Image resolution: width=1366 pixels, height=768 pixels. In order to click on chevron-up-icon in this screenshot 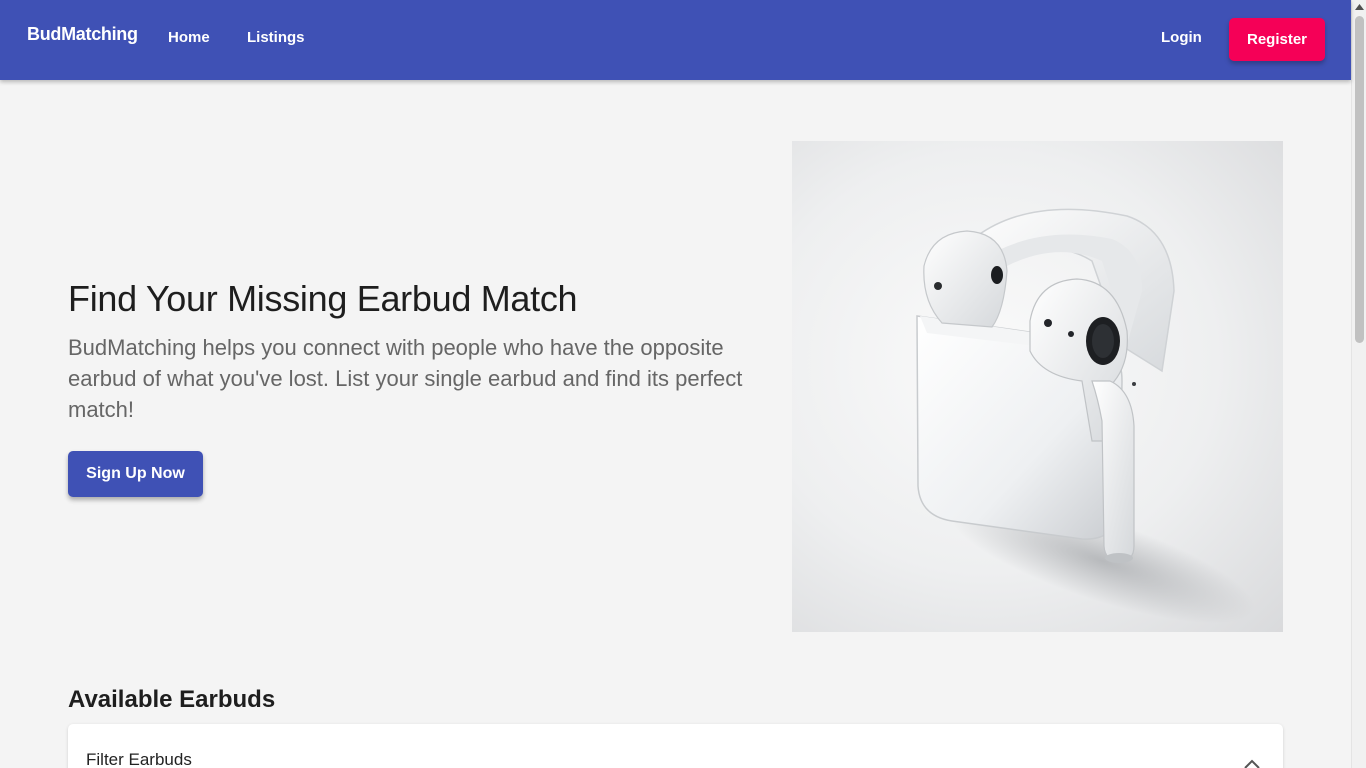, I will do `click(1252, 761)`.